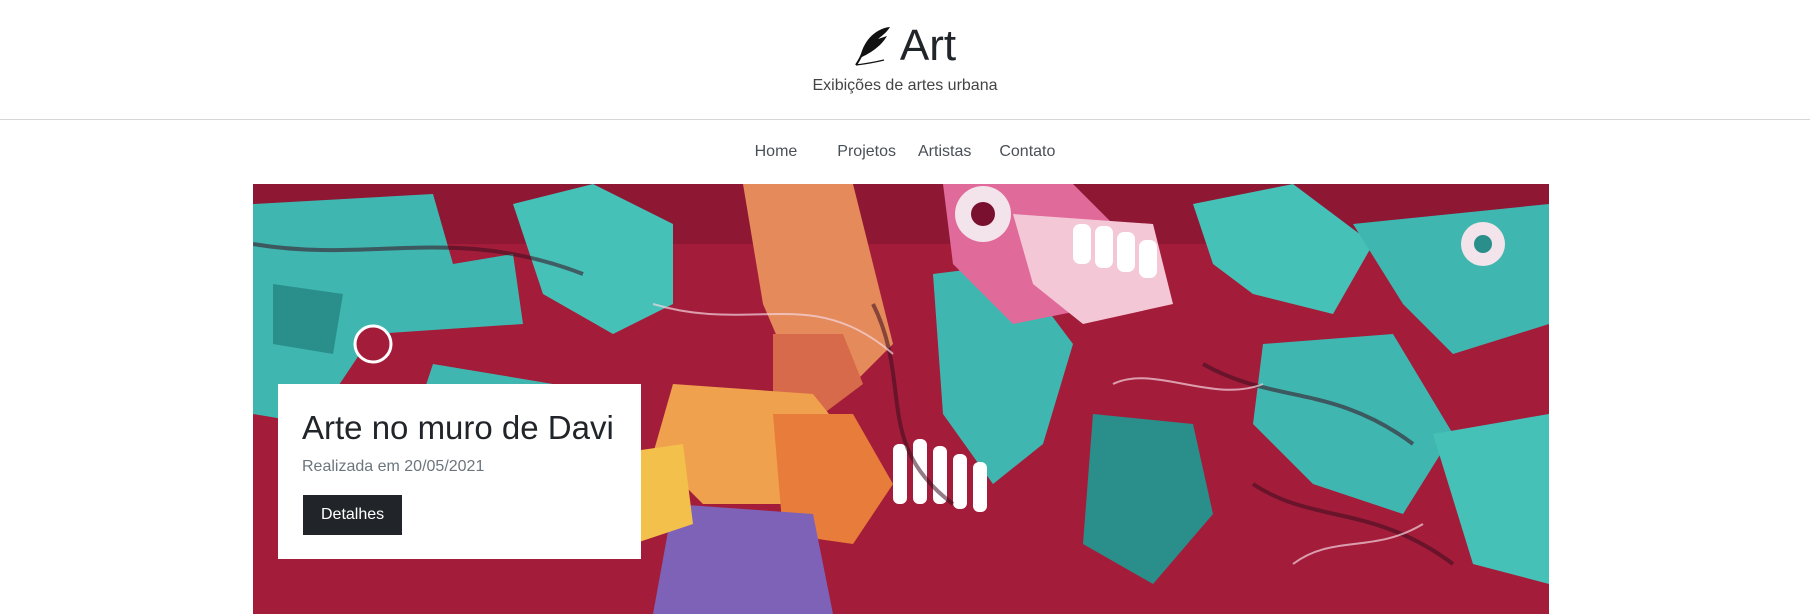  What do you see at coordinates (872, 46) in the screenshot?
I see `feather-icon` at bounding box center [872, 46].